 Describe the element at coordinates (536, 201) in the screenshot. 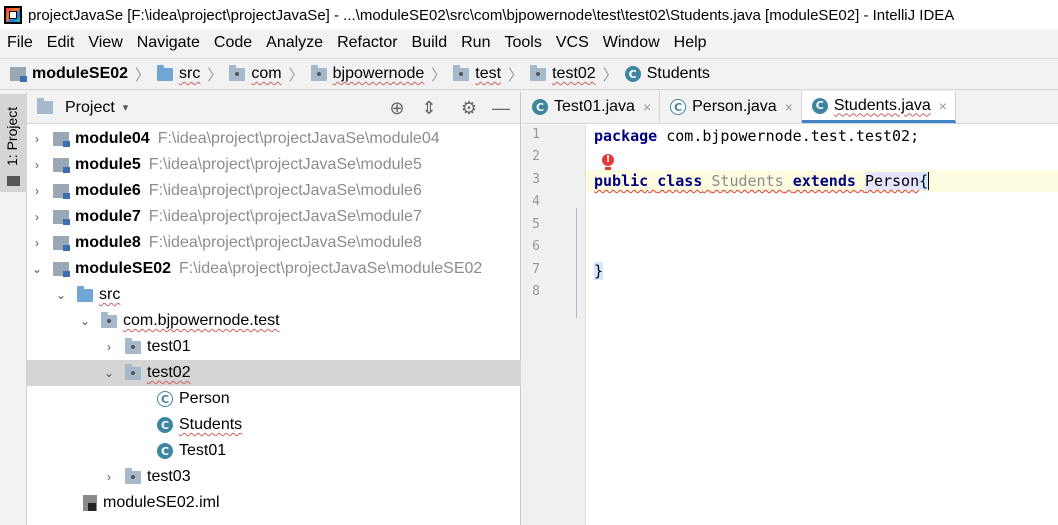

I see `line-number: 4` at that location.